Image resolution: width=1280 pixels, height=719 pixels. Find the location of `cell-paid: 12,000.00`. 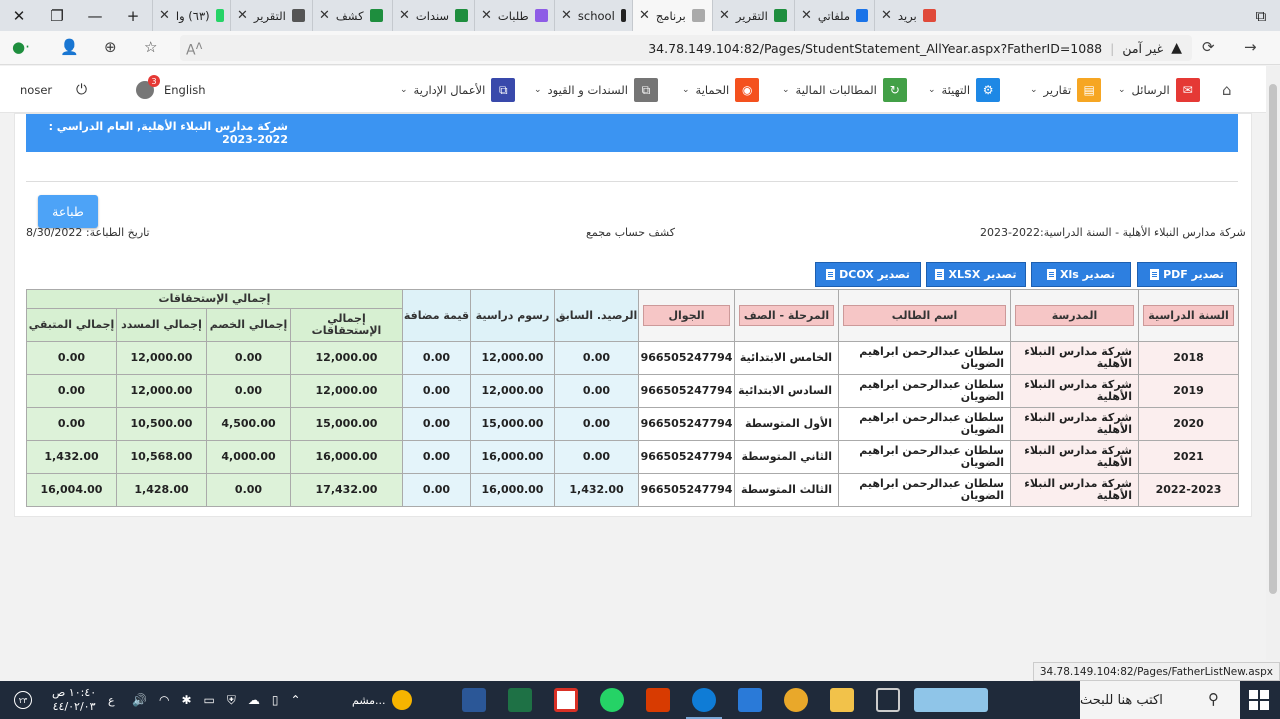

cell-paid: 12,000.00 is located at coordinates (161, 358).